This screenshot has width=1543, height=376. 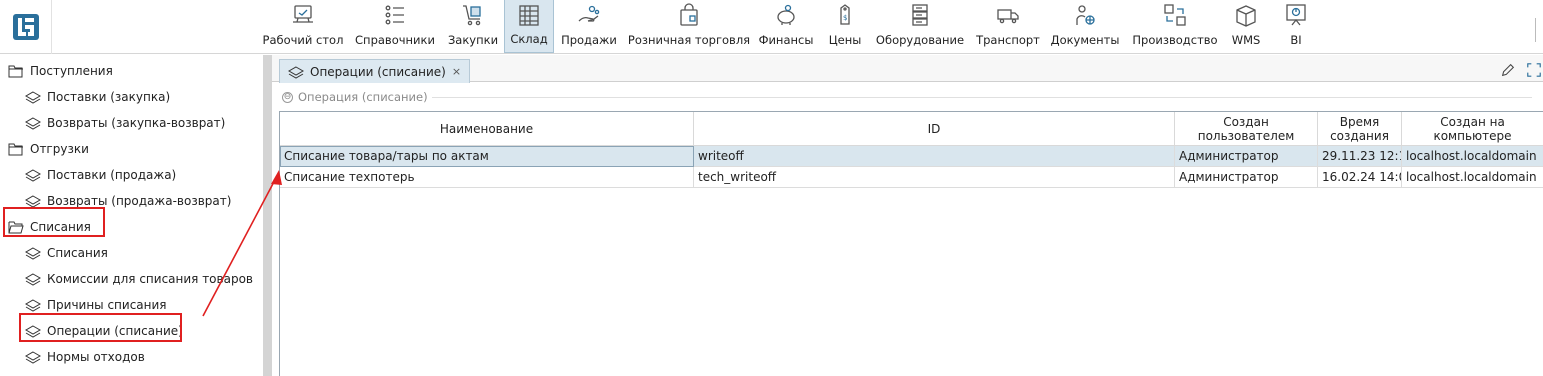 I want to click on nav-item-sale-deliveries: Поставки (продажа), so click(x=100, y=175).